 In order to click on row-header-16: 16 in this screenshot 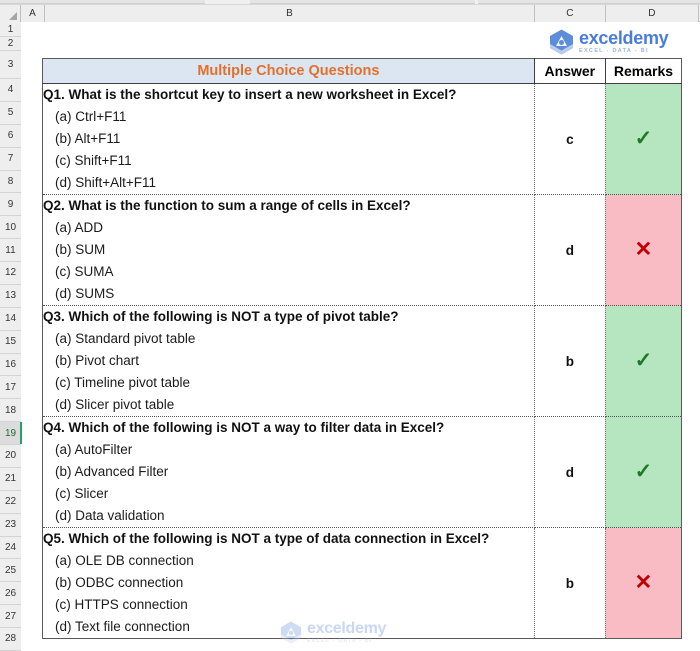, I will do `click(10, 365)`.